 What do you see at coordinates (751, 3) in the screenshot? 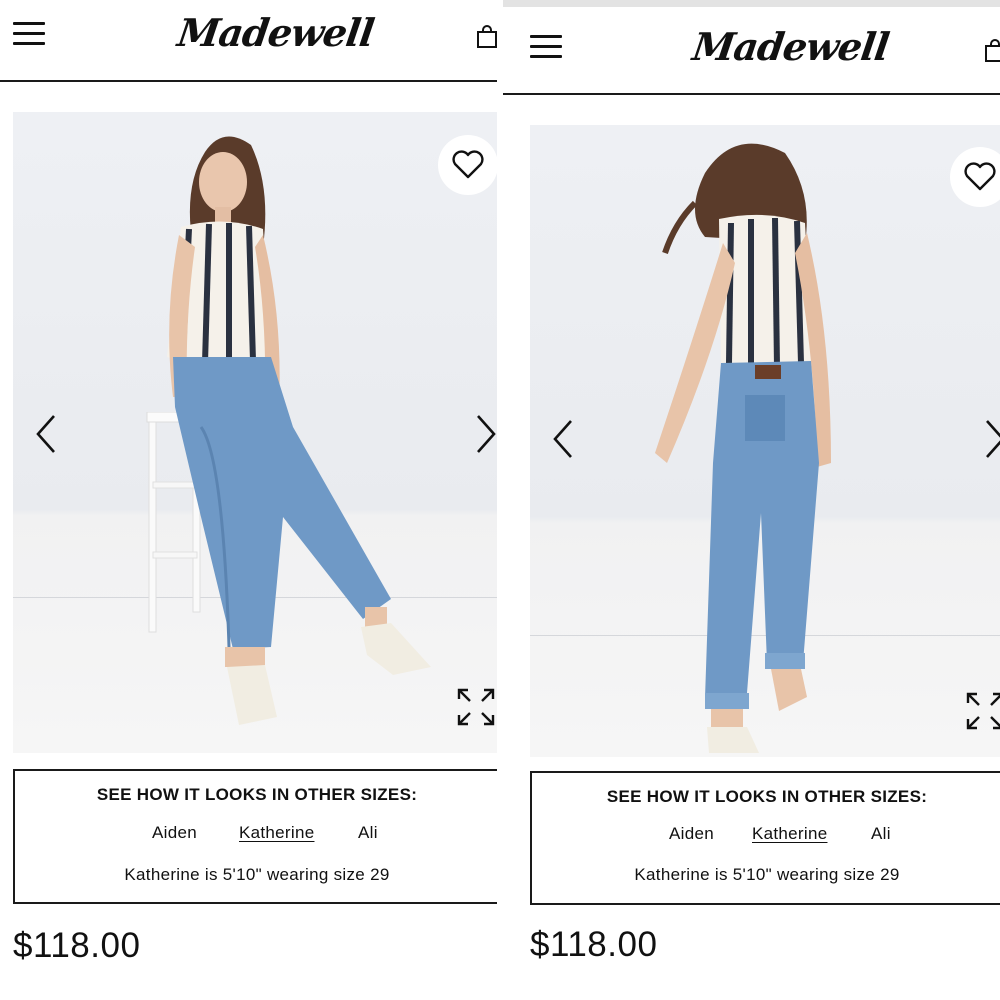
I see `status-strip` at bounding box center [751, 3].